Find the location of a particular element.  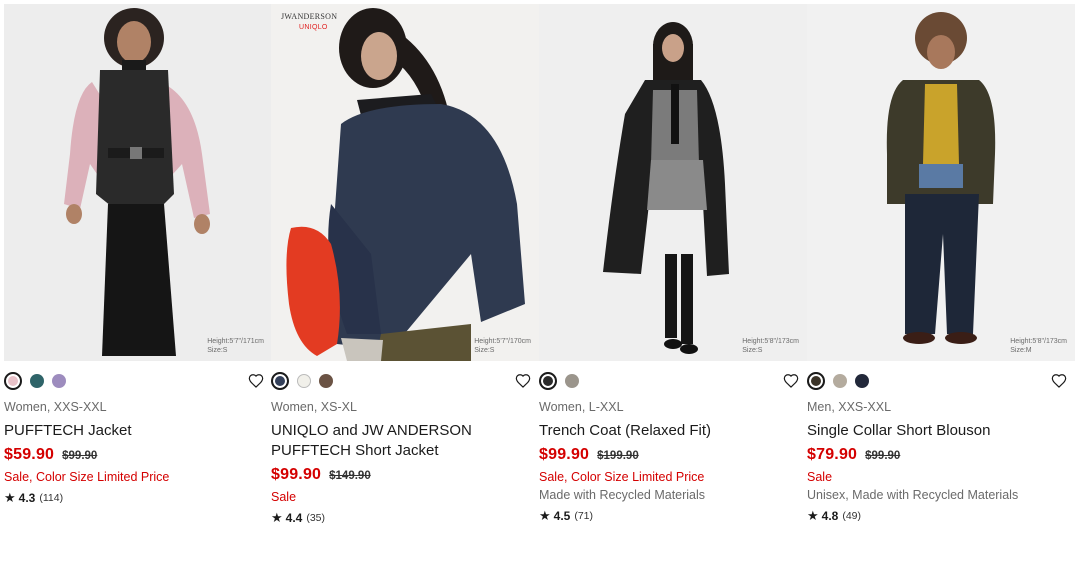

review-count: (114) is located at coordinates (51, 498).